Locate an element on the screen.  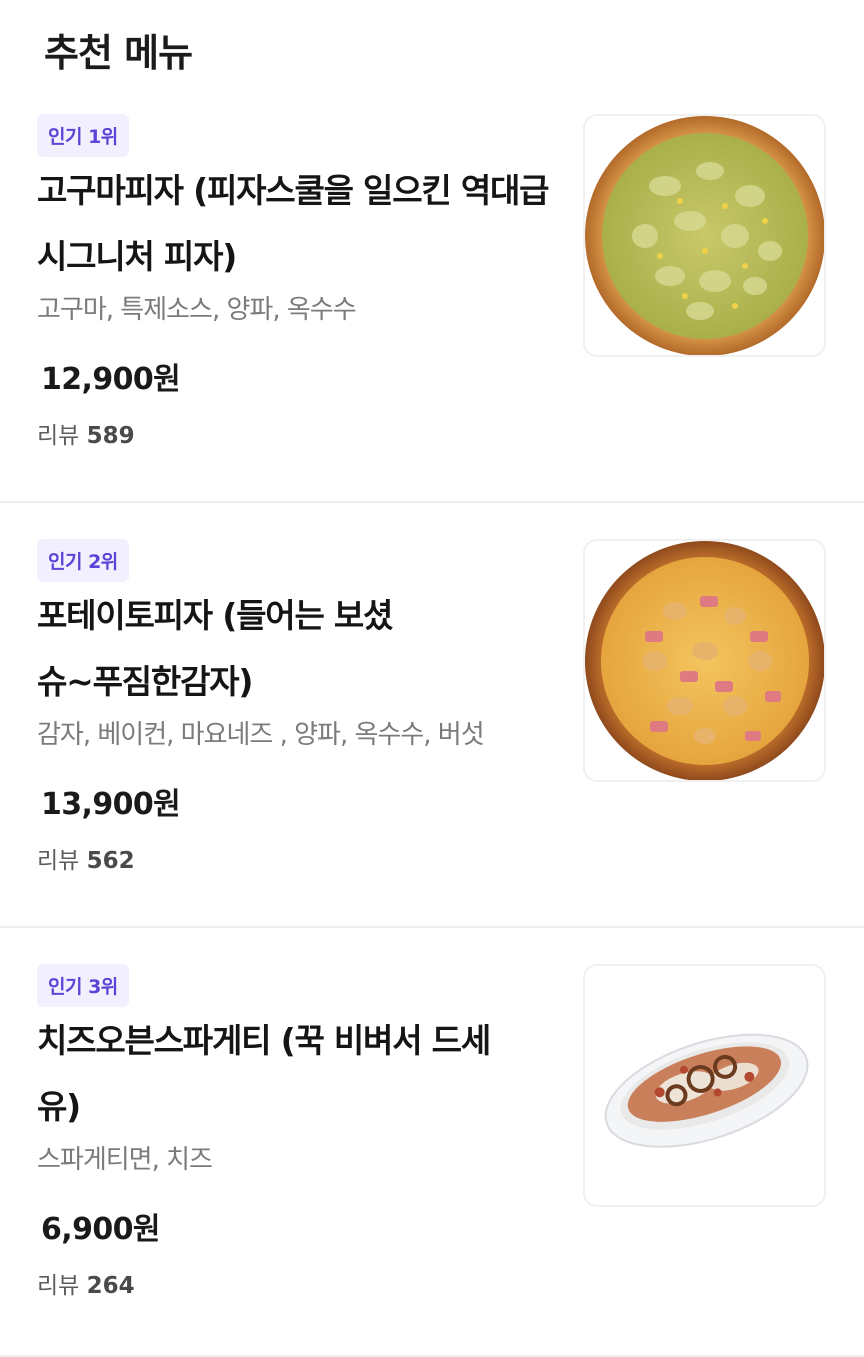
popularity-badge: 인기 1위 is located at coordinates (83, 135).